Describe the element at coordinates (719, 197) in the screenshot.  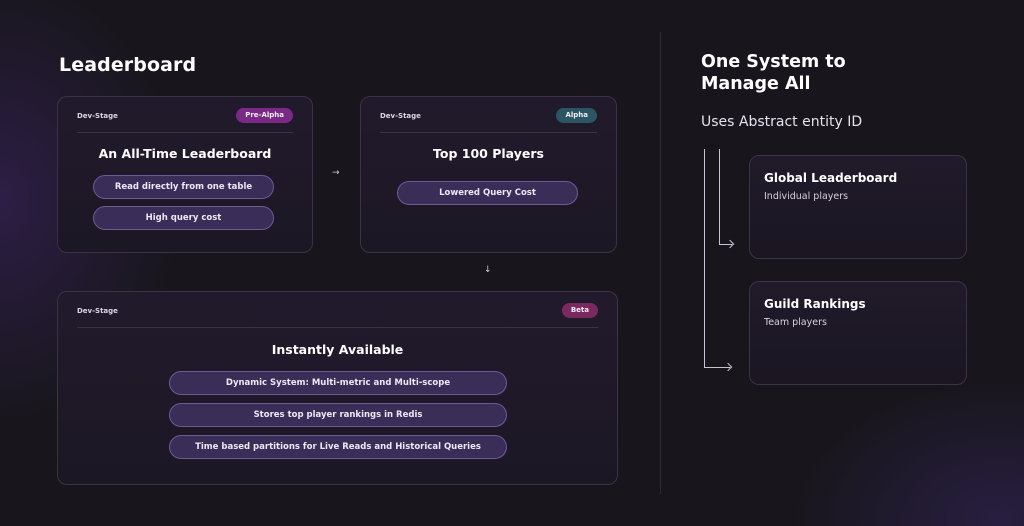
I see `connector-line-inner` at that location.